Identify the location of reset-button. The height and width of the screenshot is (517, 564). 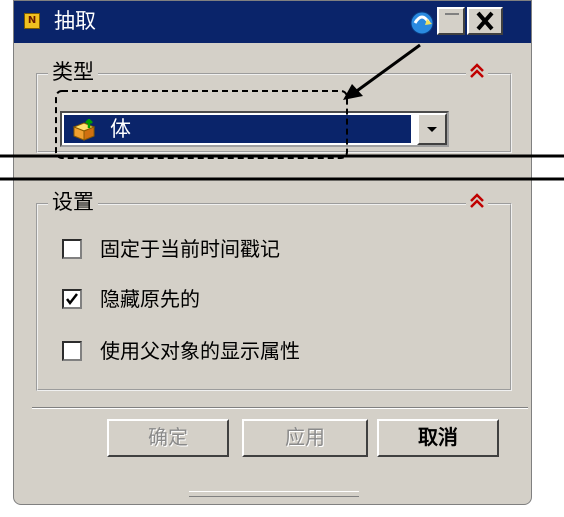
(421, 21).